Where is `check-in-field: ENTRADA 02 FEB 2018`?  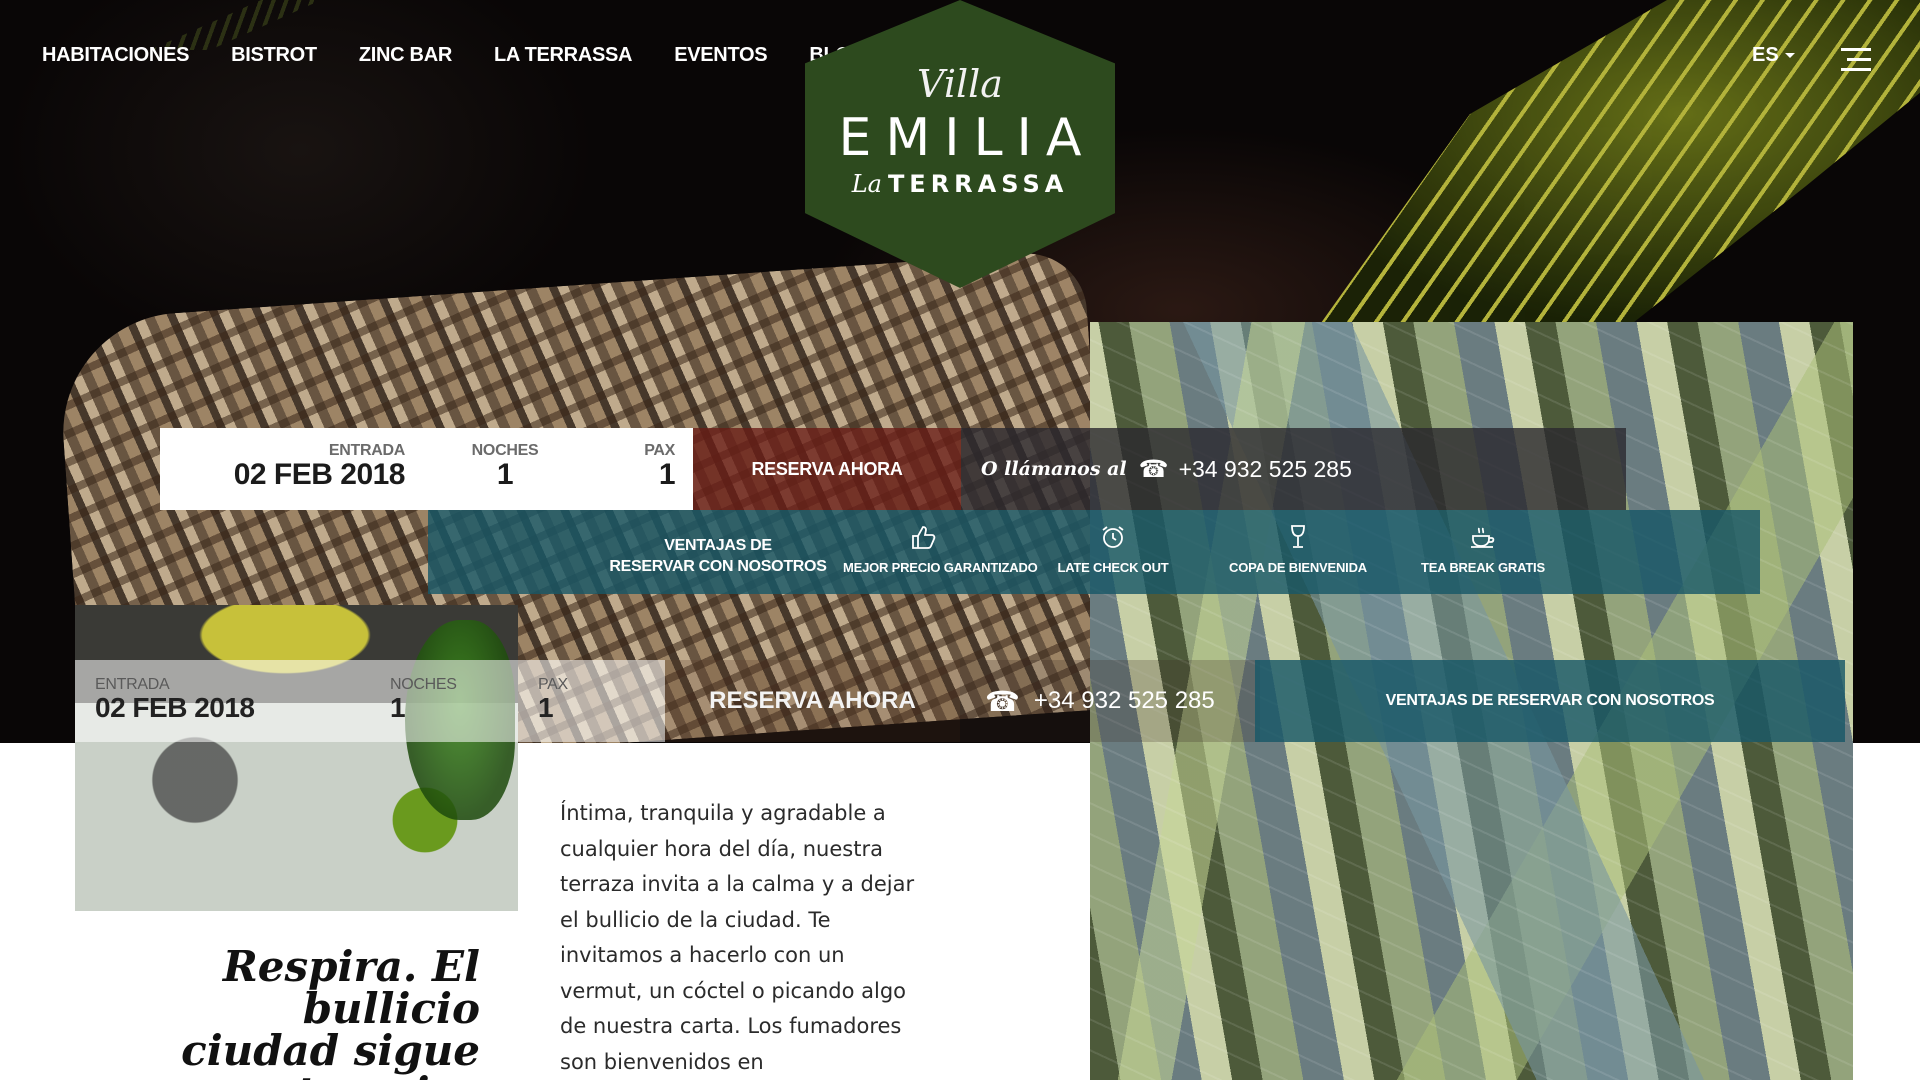
check-in-field: ENTRADA 02 FEB 2018 is located at coordinates (293, 467).